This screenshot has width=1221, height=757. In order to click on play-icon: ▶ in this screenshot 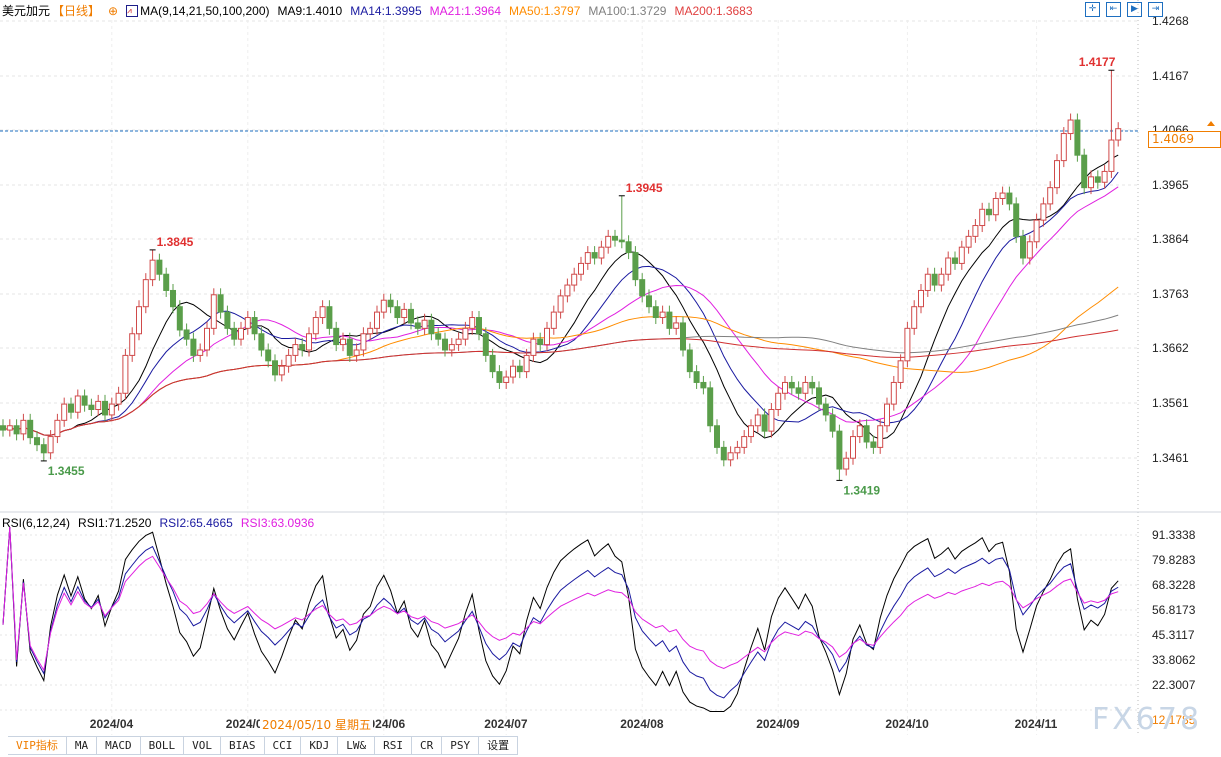, I will do `click(1134, 9)`.